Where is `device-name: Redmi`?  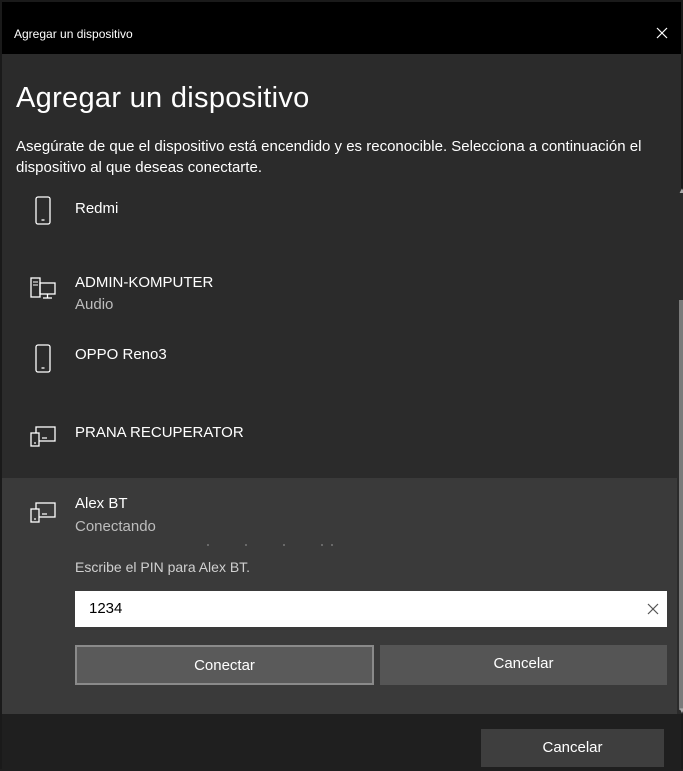 device-name: Redmi is located at coordinates (97, 208).